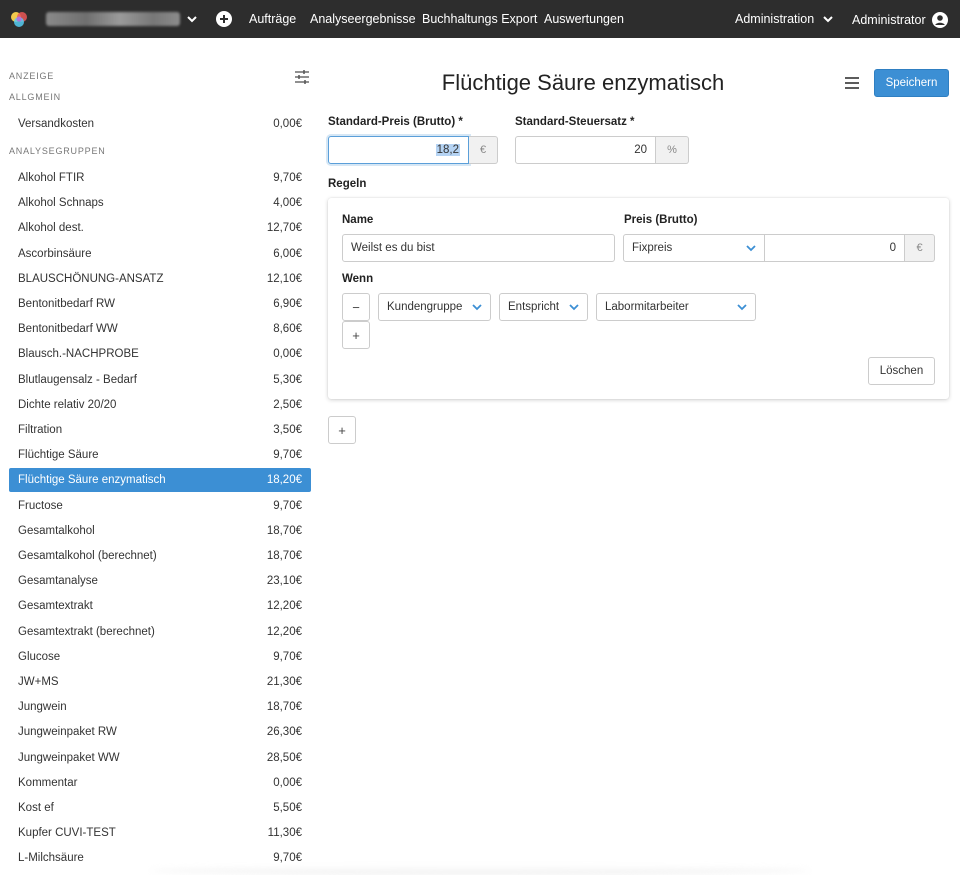 The image size is (960, 875). What do you see at coordinates (113, 19) in the screenshot?
I see `workspace-switcher` at bounding box center [113, 19].